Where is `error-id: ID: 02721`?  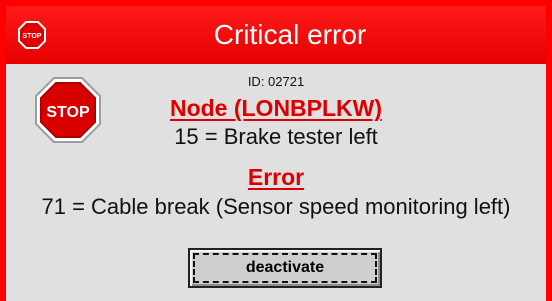
error-id: ID: 02721 is located at coordinates (276, 81).